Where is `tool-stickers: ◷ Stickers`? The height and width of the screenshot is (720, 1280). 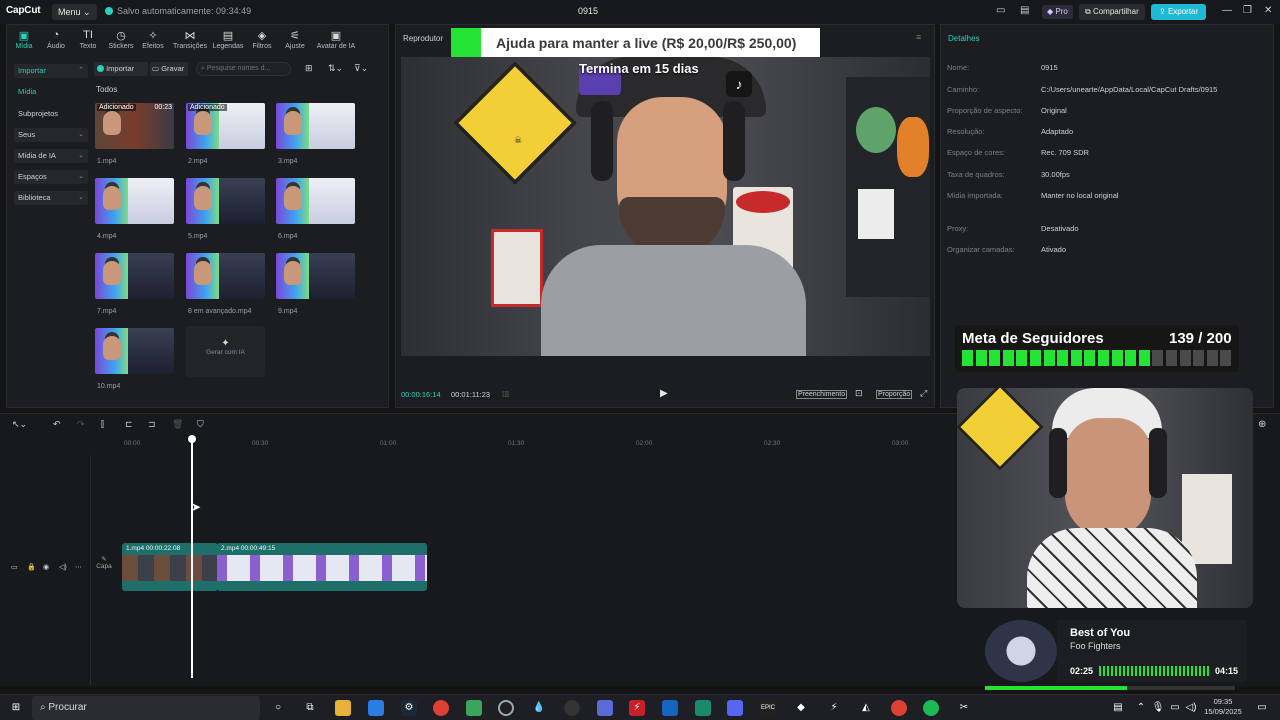 tool-stickers: ◷ Stickers is located at coordinates (121, 39).